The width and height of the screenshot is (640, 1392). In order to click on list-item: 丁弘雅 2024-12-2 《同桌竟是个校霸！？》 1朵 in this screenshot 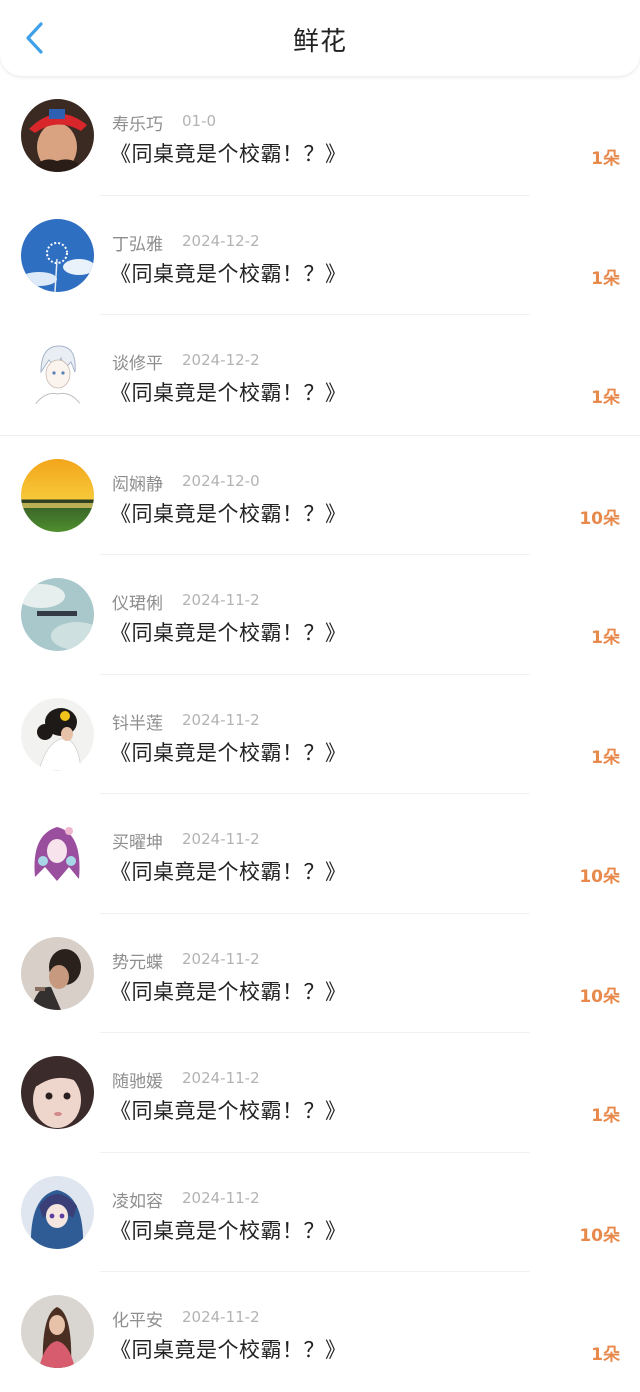, I will do `click(320, 255)`.